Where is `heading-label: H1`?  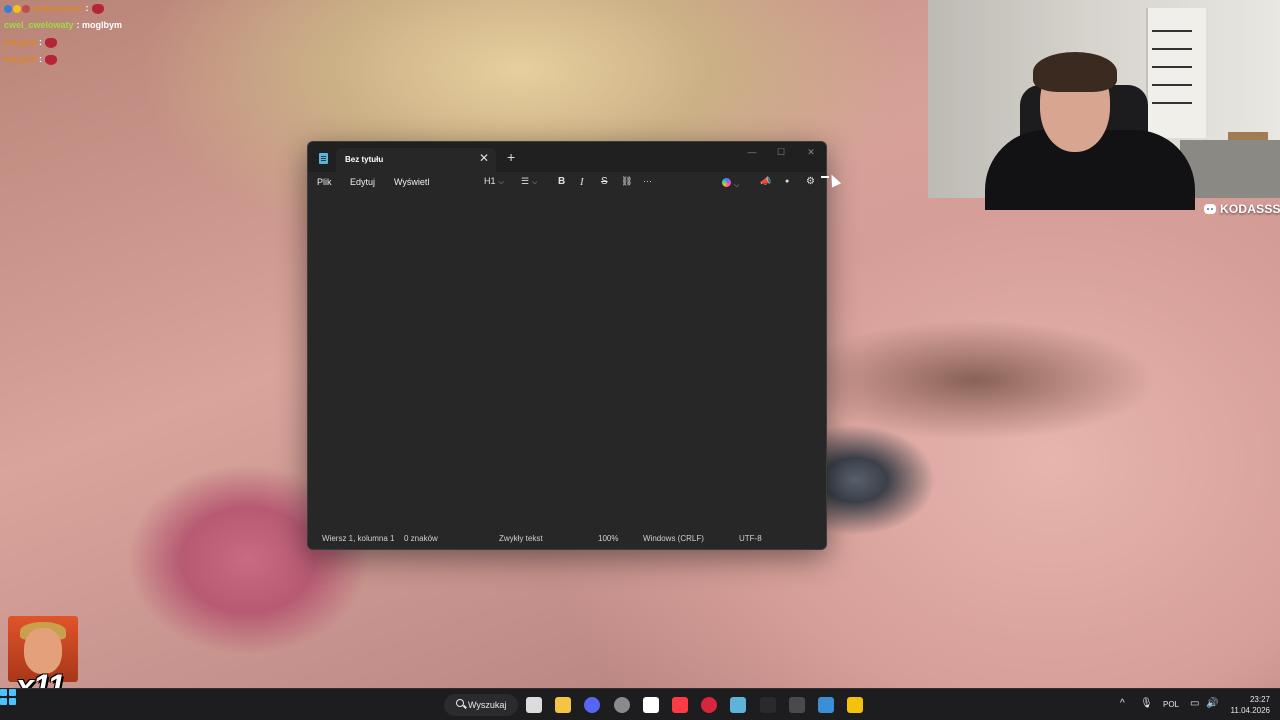
heading-label: H1 is located at coordinates (490, 181).